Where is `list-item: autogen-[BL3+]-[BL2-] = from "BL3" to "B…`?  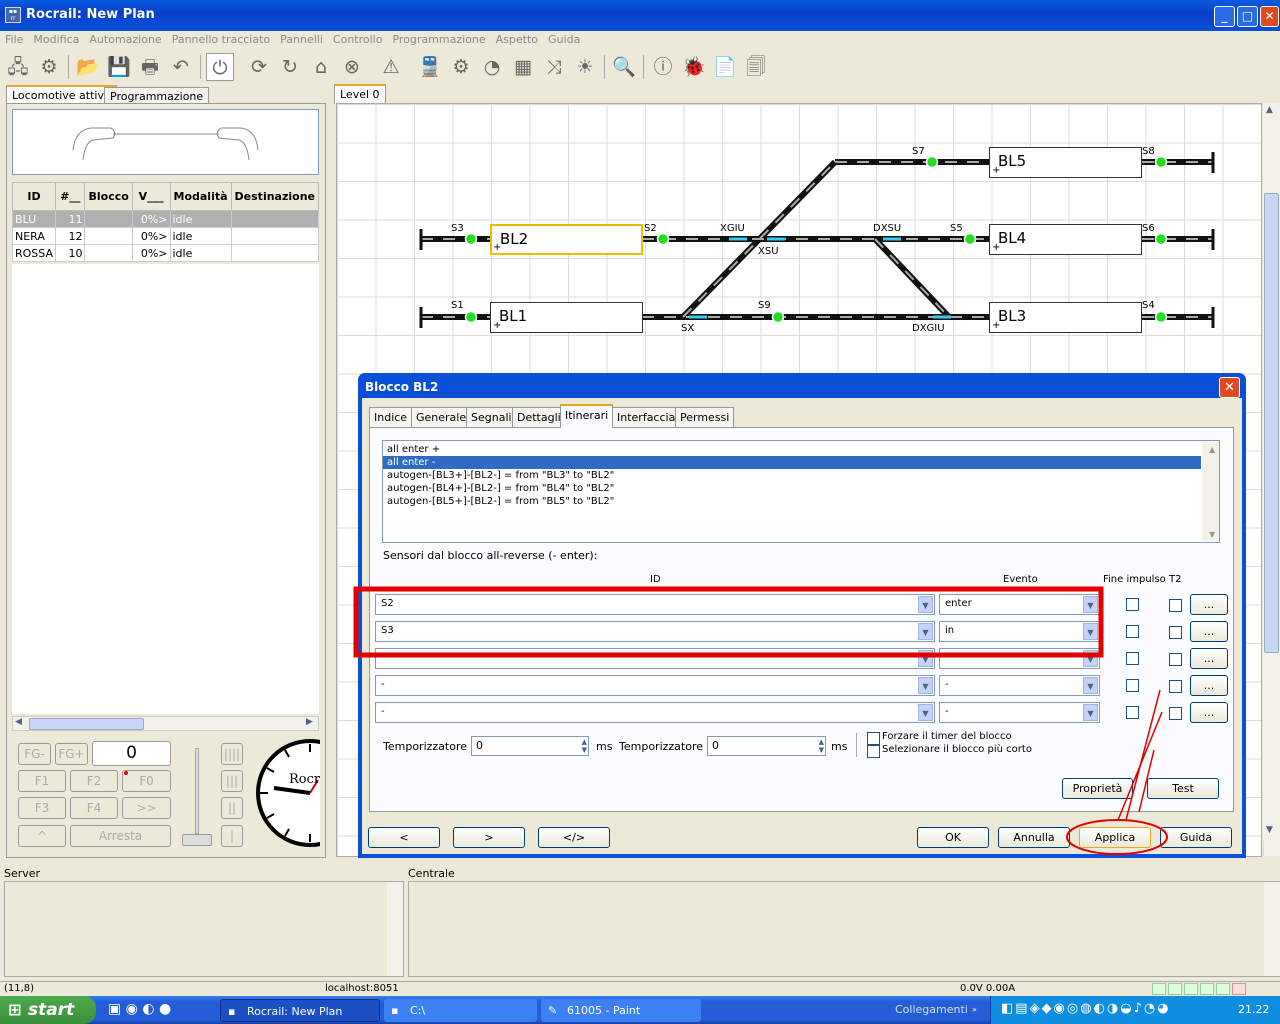
list-item: autogen-[BL3+]-[BL2-] = from "BL3" to "B… is located at coordinates (801, 475).